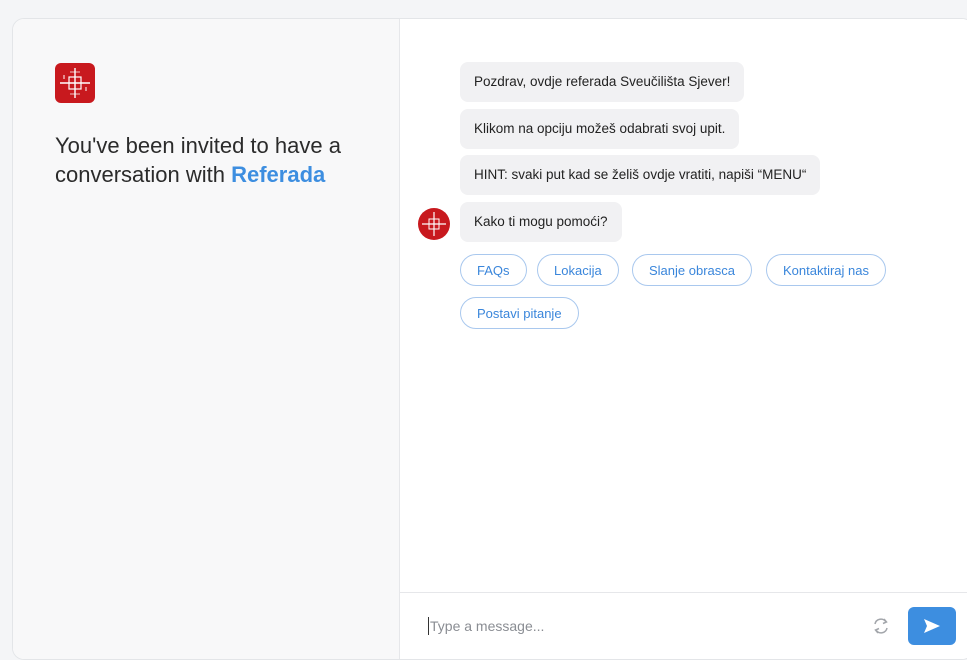 This screenshot has height=660, width=967. What do you see at coordinates (278, 174) in the screenshot?
I see `bot-name: Referada` at bounding box center [278, 174].